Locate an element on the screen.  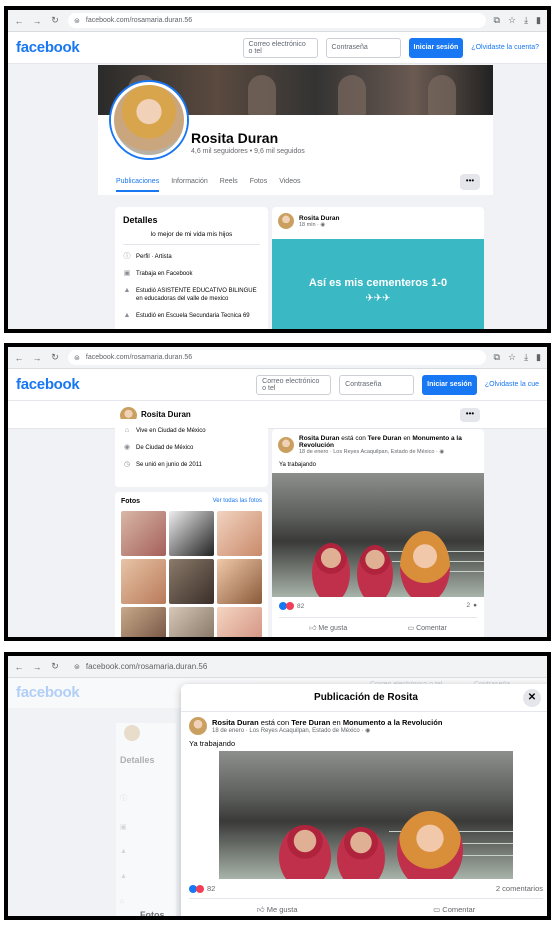
cover-figure is located at coordinates (262, 95).